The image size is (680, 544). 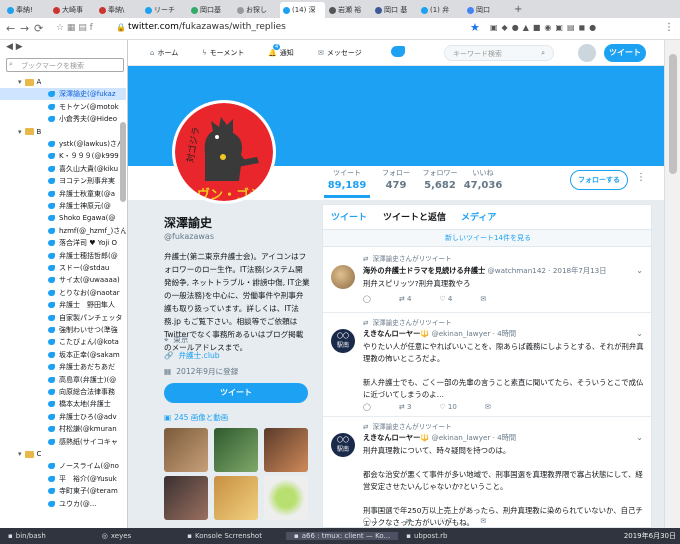 I want to click on menu-icon: ⋮, so click(x=669, y=27).